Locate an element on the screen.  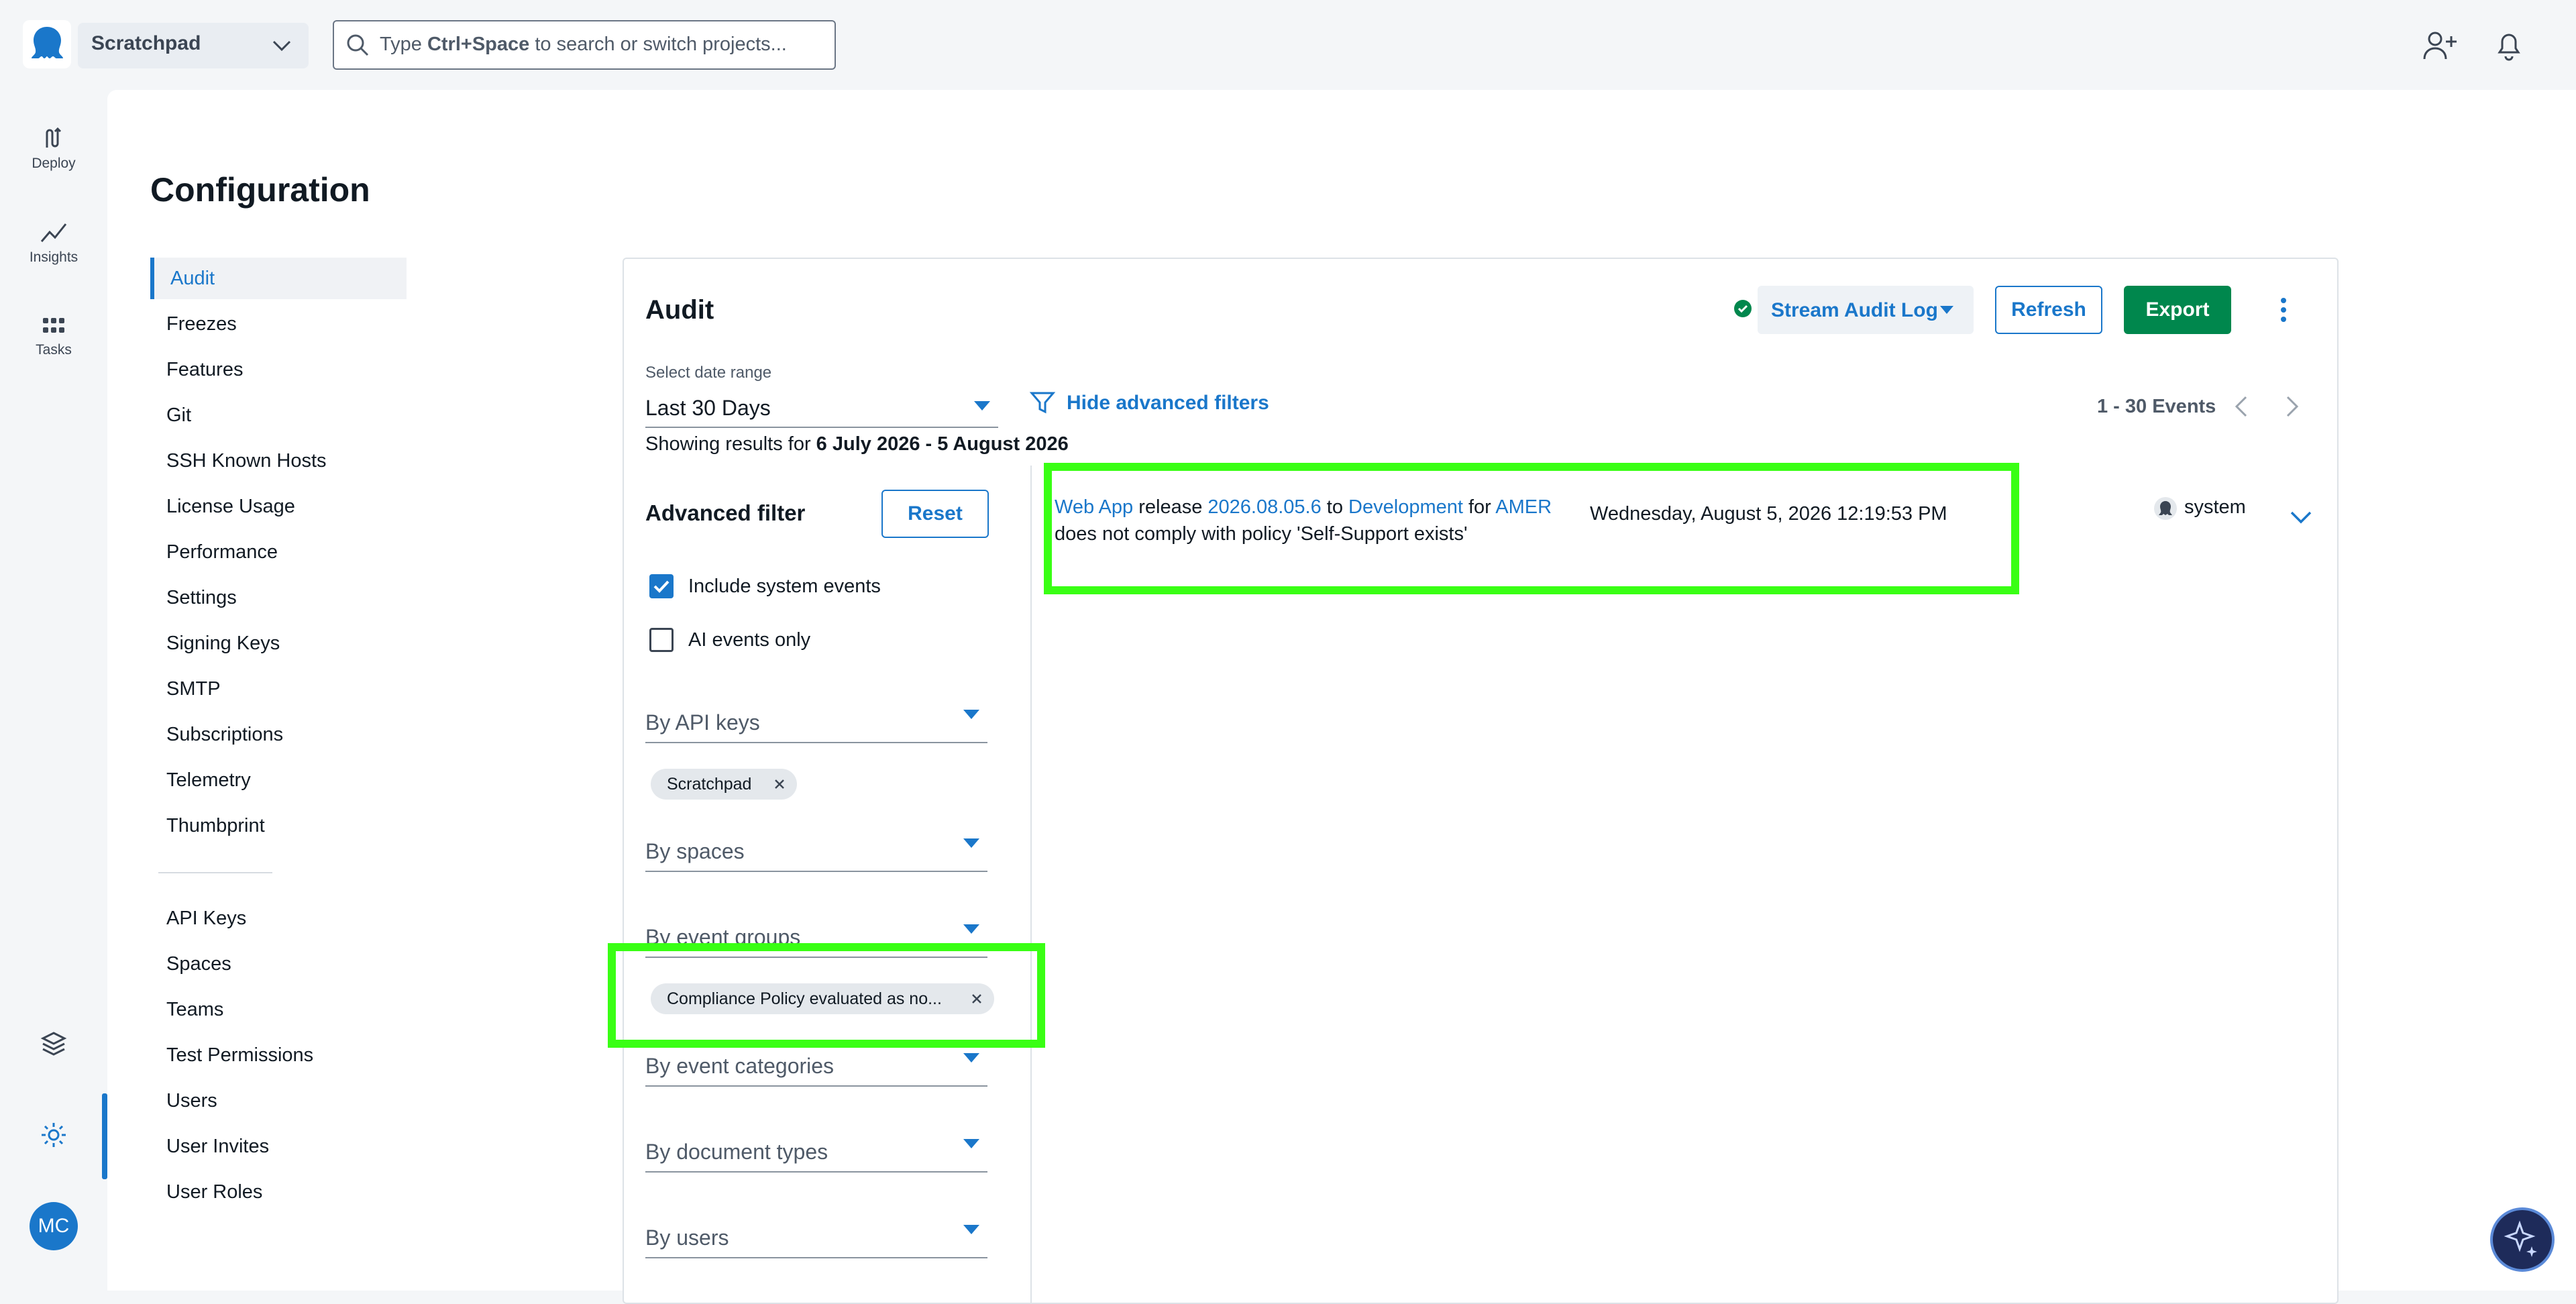
by-event-categories-select: By event categories is located at coordinates (816, 1066).